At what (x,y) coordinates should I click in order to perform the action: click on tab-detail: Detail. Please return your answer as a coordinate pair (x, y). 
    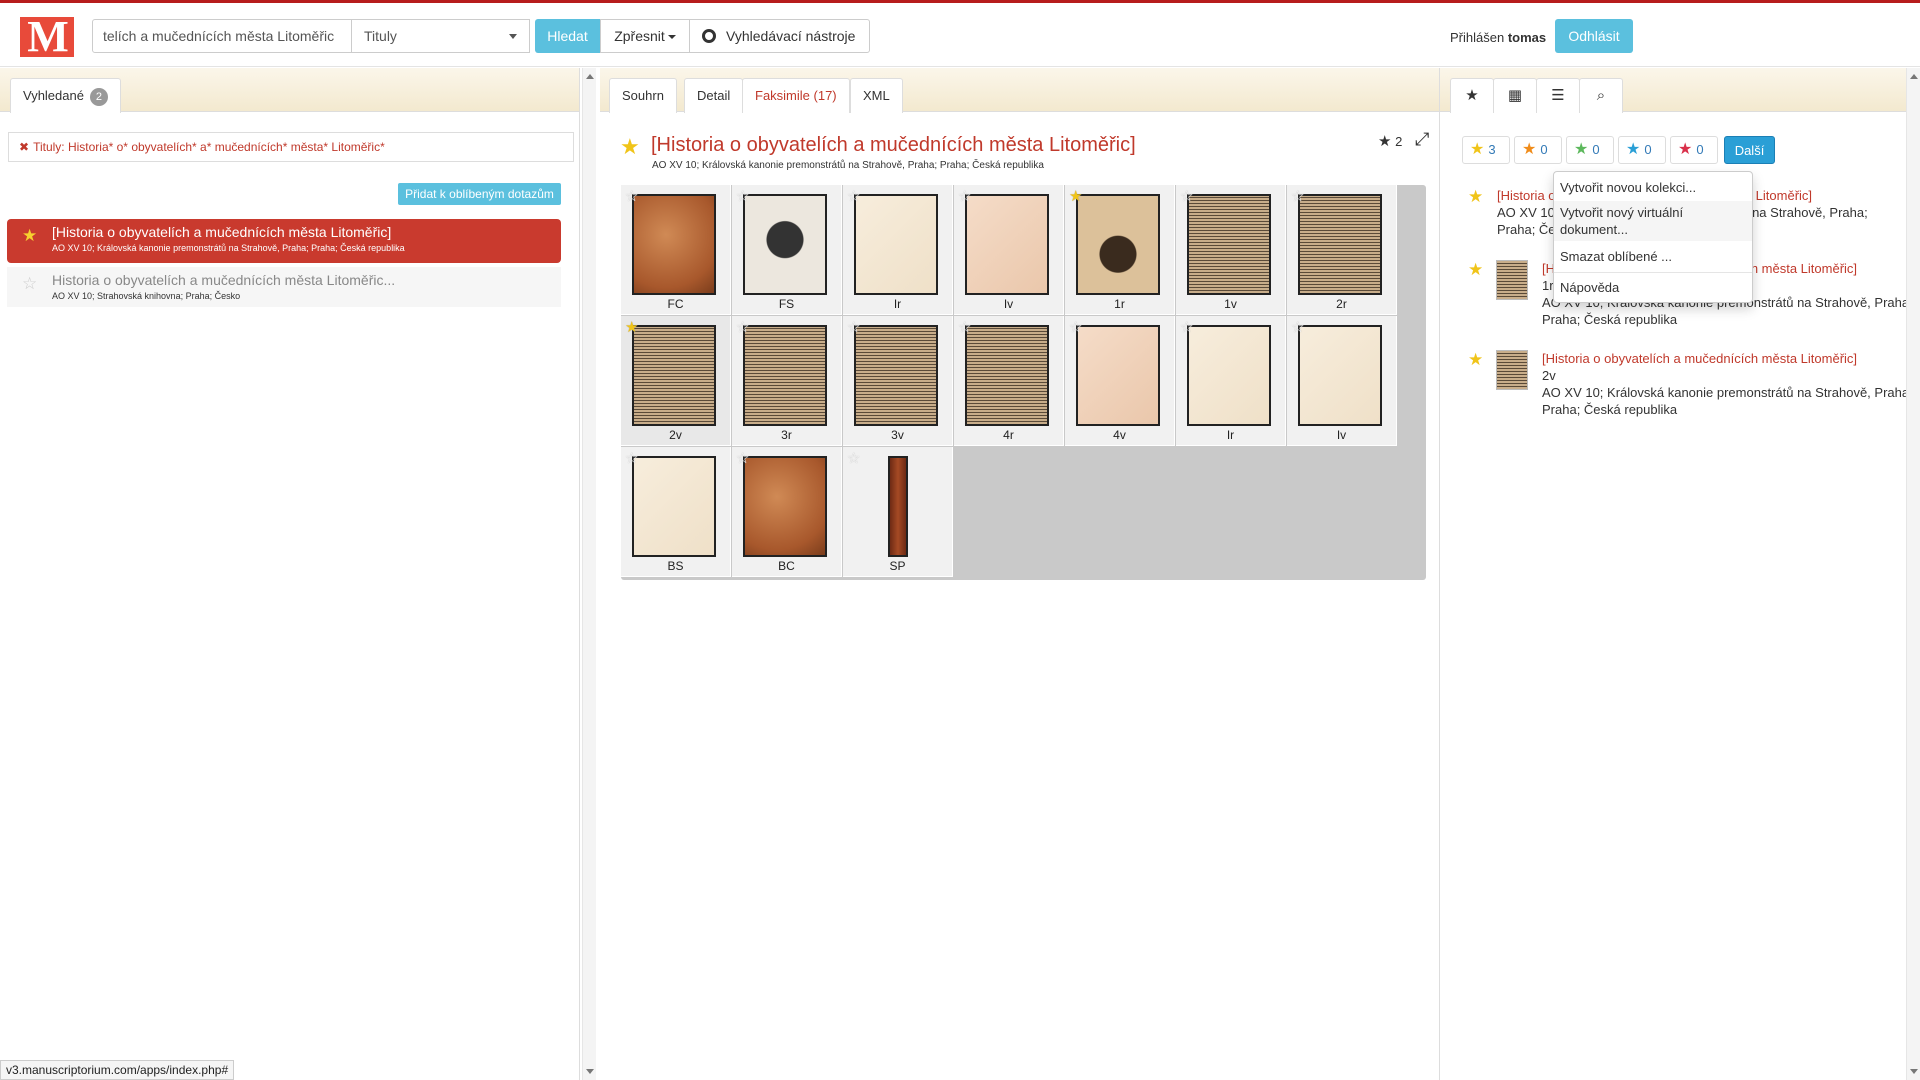
    Looking at the image, I should click on (714, 95).